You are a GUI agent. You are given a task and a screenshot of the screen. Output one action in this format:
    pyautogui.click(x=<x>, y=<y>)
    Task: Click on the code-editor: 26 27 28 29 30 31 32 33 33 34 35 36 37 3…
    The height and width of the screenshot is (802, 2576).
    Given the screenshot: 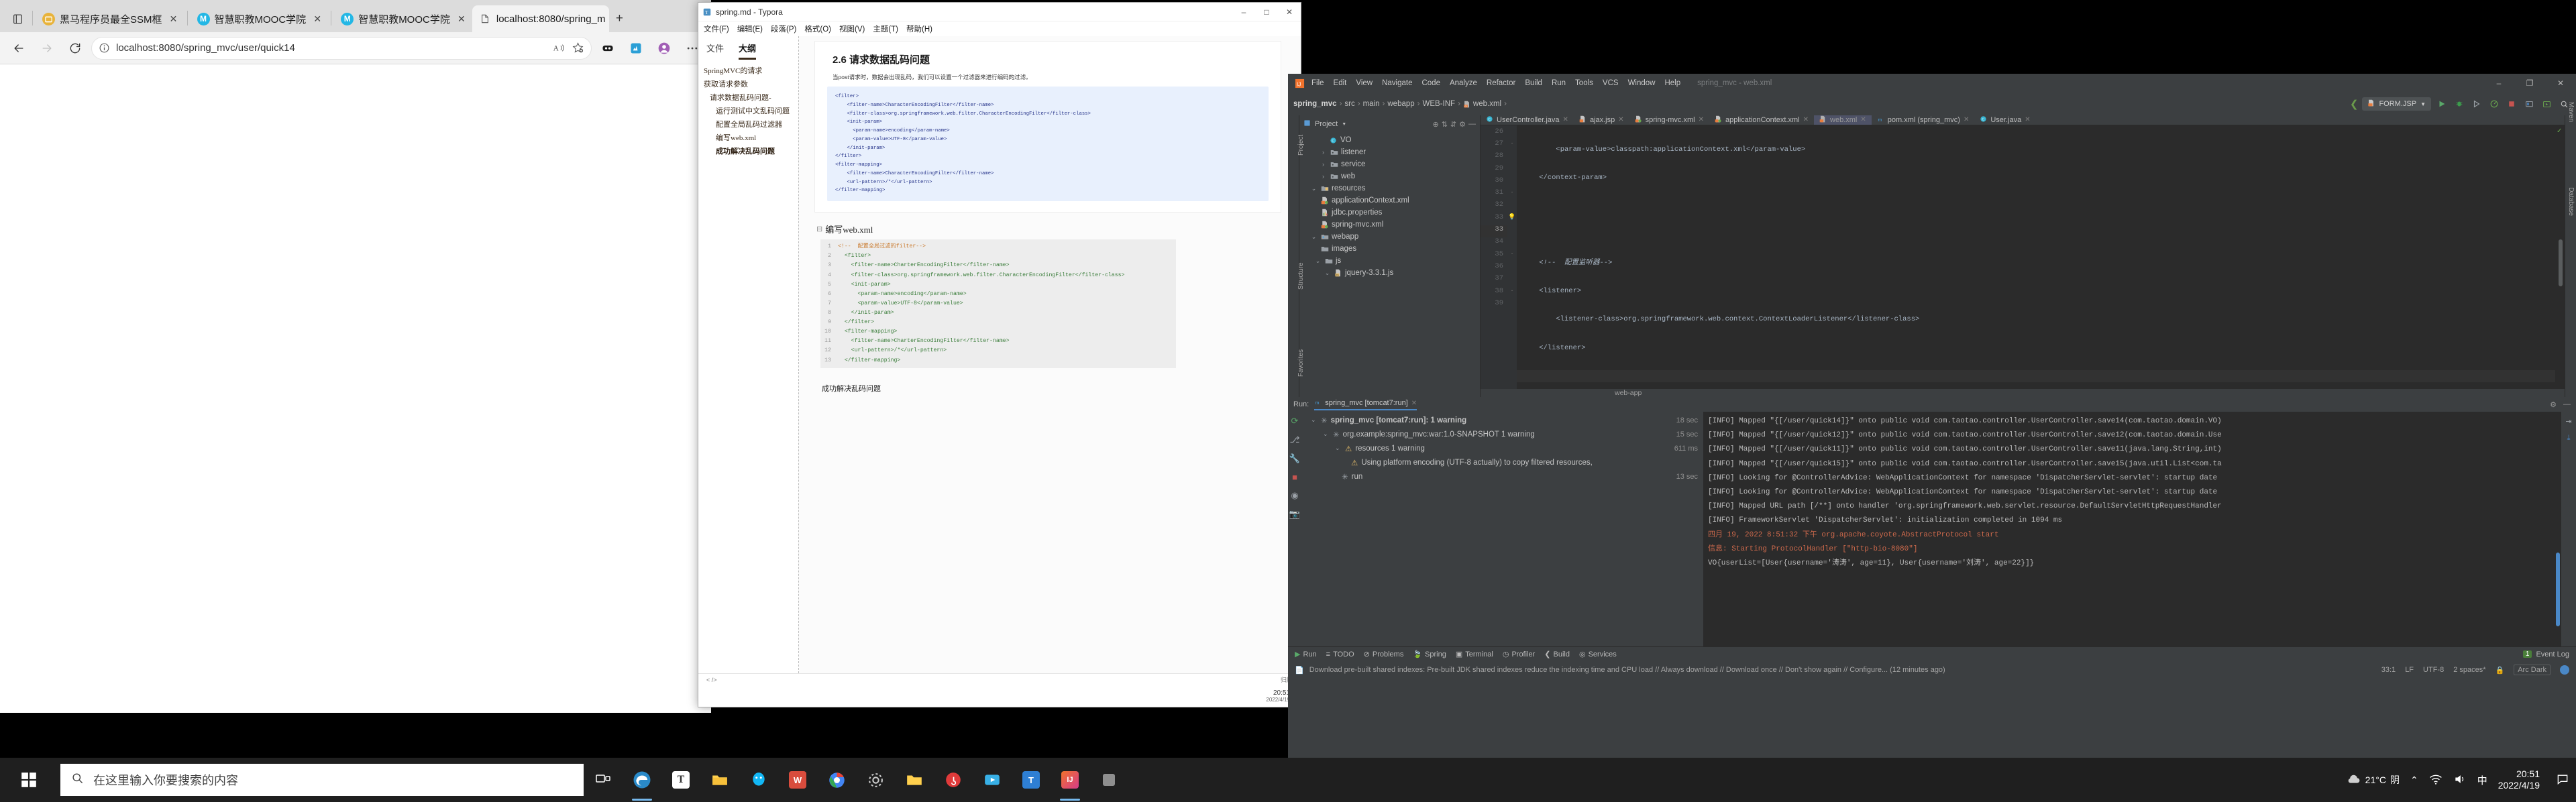 What is the action you would take?
    pyautogui.click(x=2023, y=257)
    